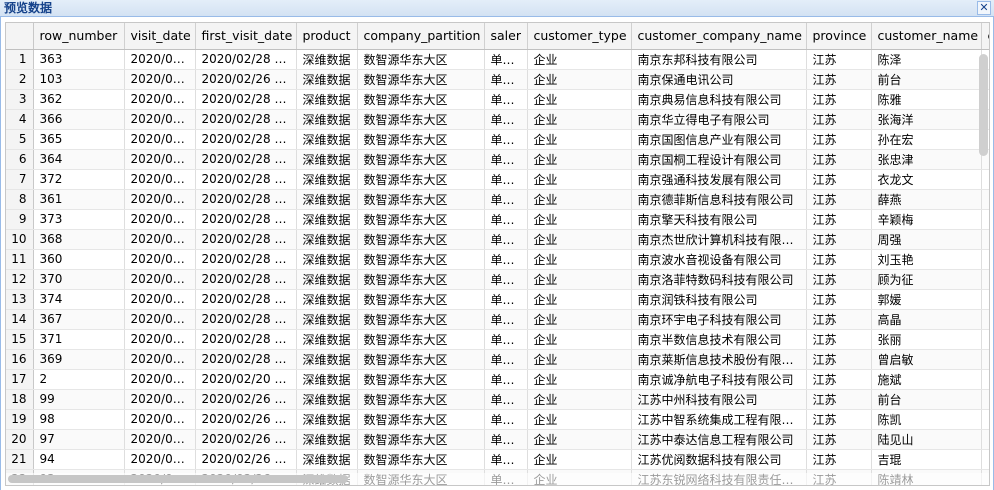 Image resolution: width=994 pixels, height=490 pixels. What do you see at coordinates (79, 439) in the screenshot?
I see `cell-row-number: 97` at bounding box center [79, 439].